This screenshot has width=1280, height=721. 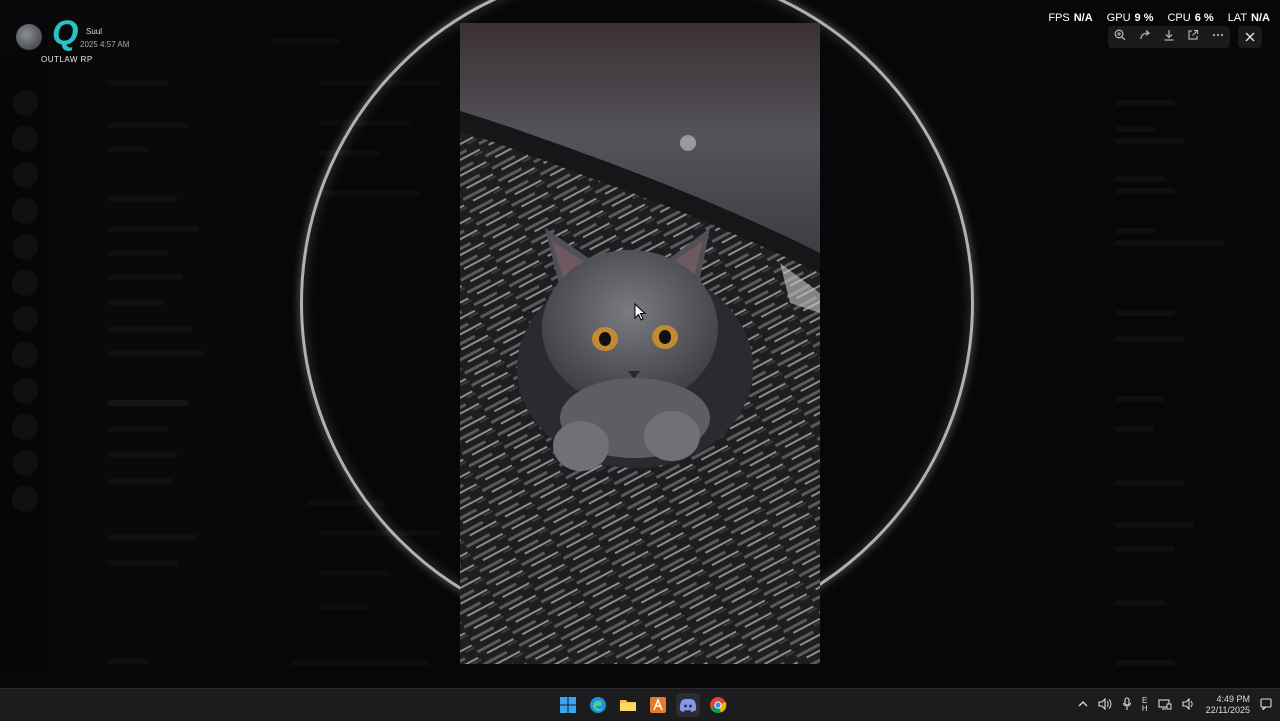 I want to click on discord-icon, so click(x=688, y=705).